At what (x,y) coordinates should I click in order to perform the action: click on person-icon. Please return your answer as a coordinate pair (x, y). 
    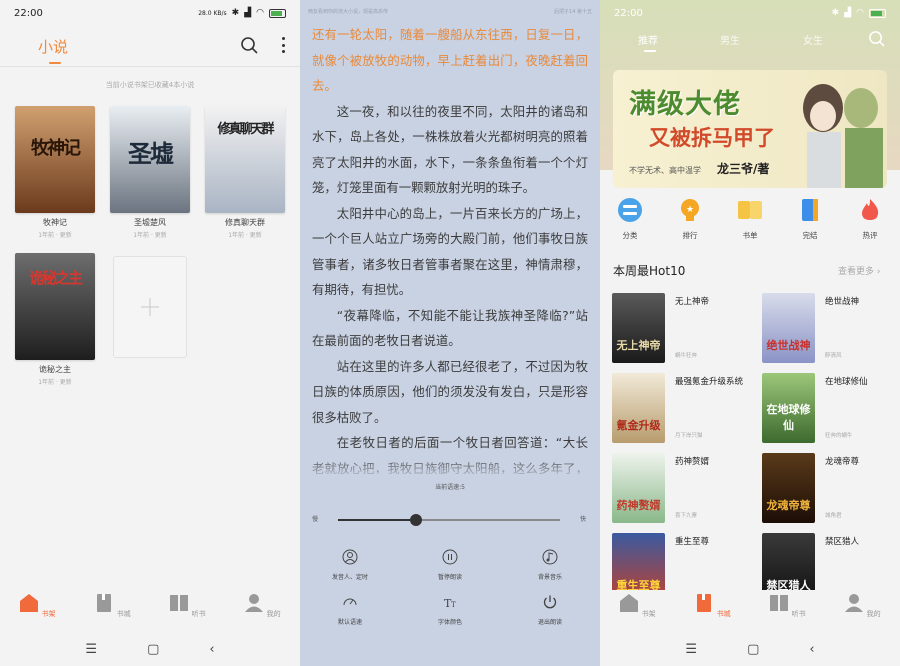
    Looking at the image, I should click on (854, 603).